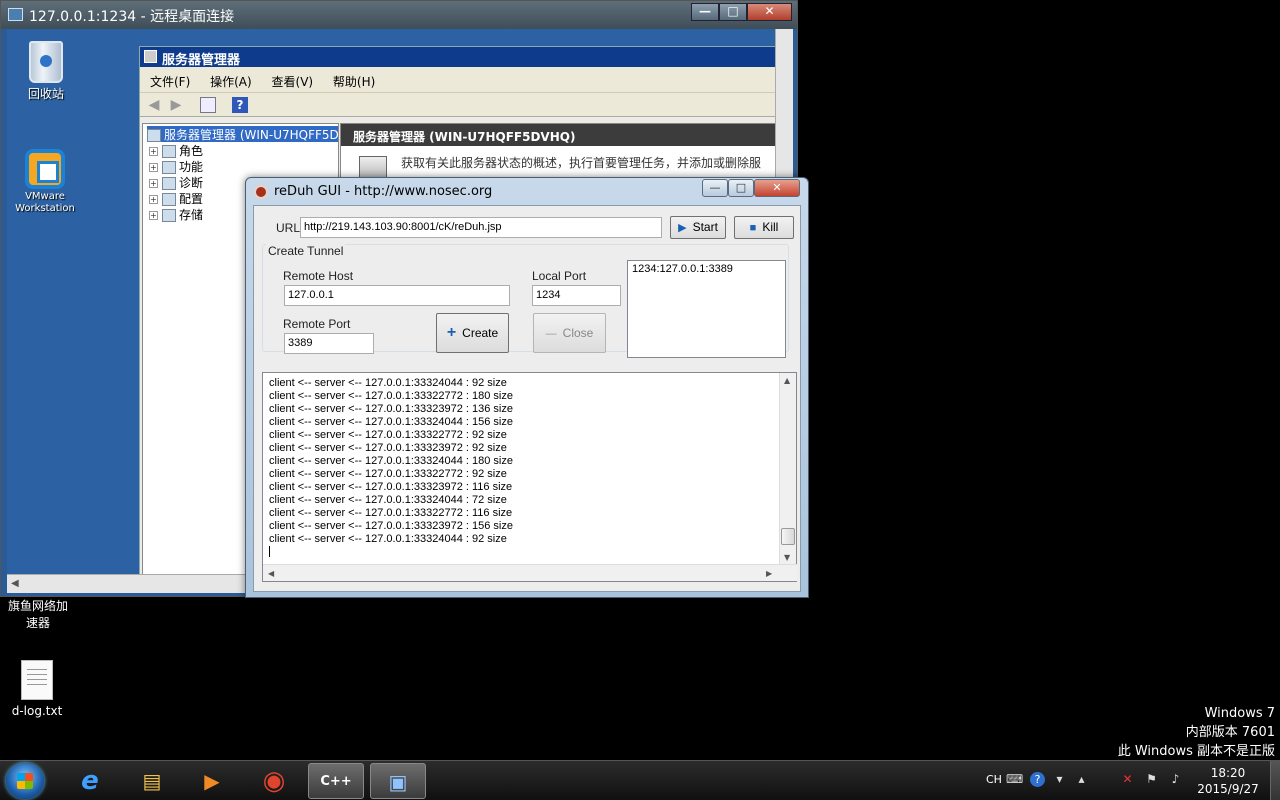  Describe the element at coordinates (212, 781) in the screenshot. I see `media-player-icon: ▶` at that location.